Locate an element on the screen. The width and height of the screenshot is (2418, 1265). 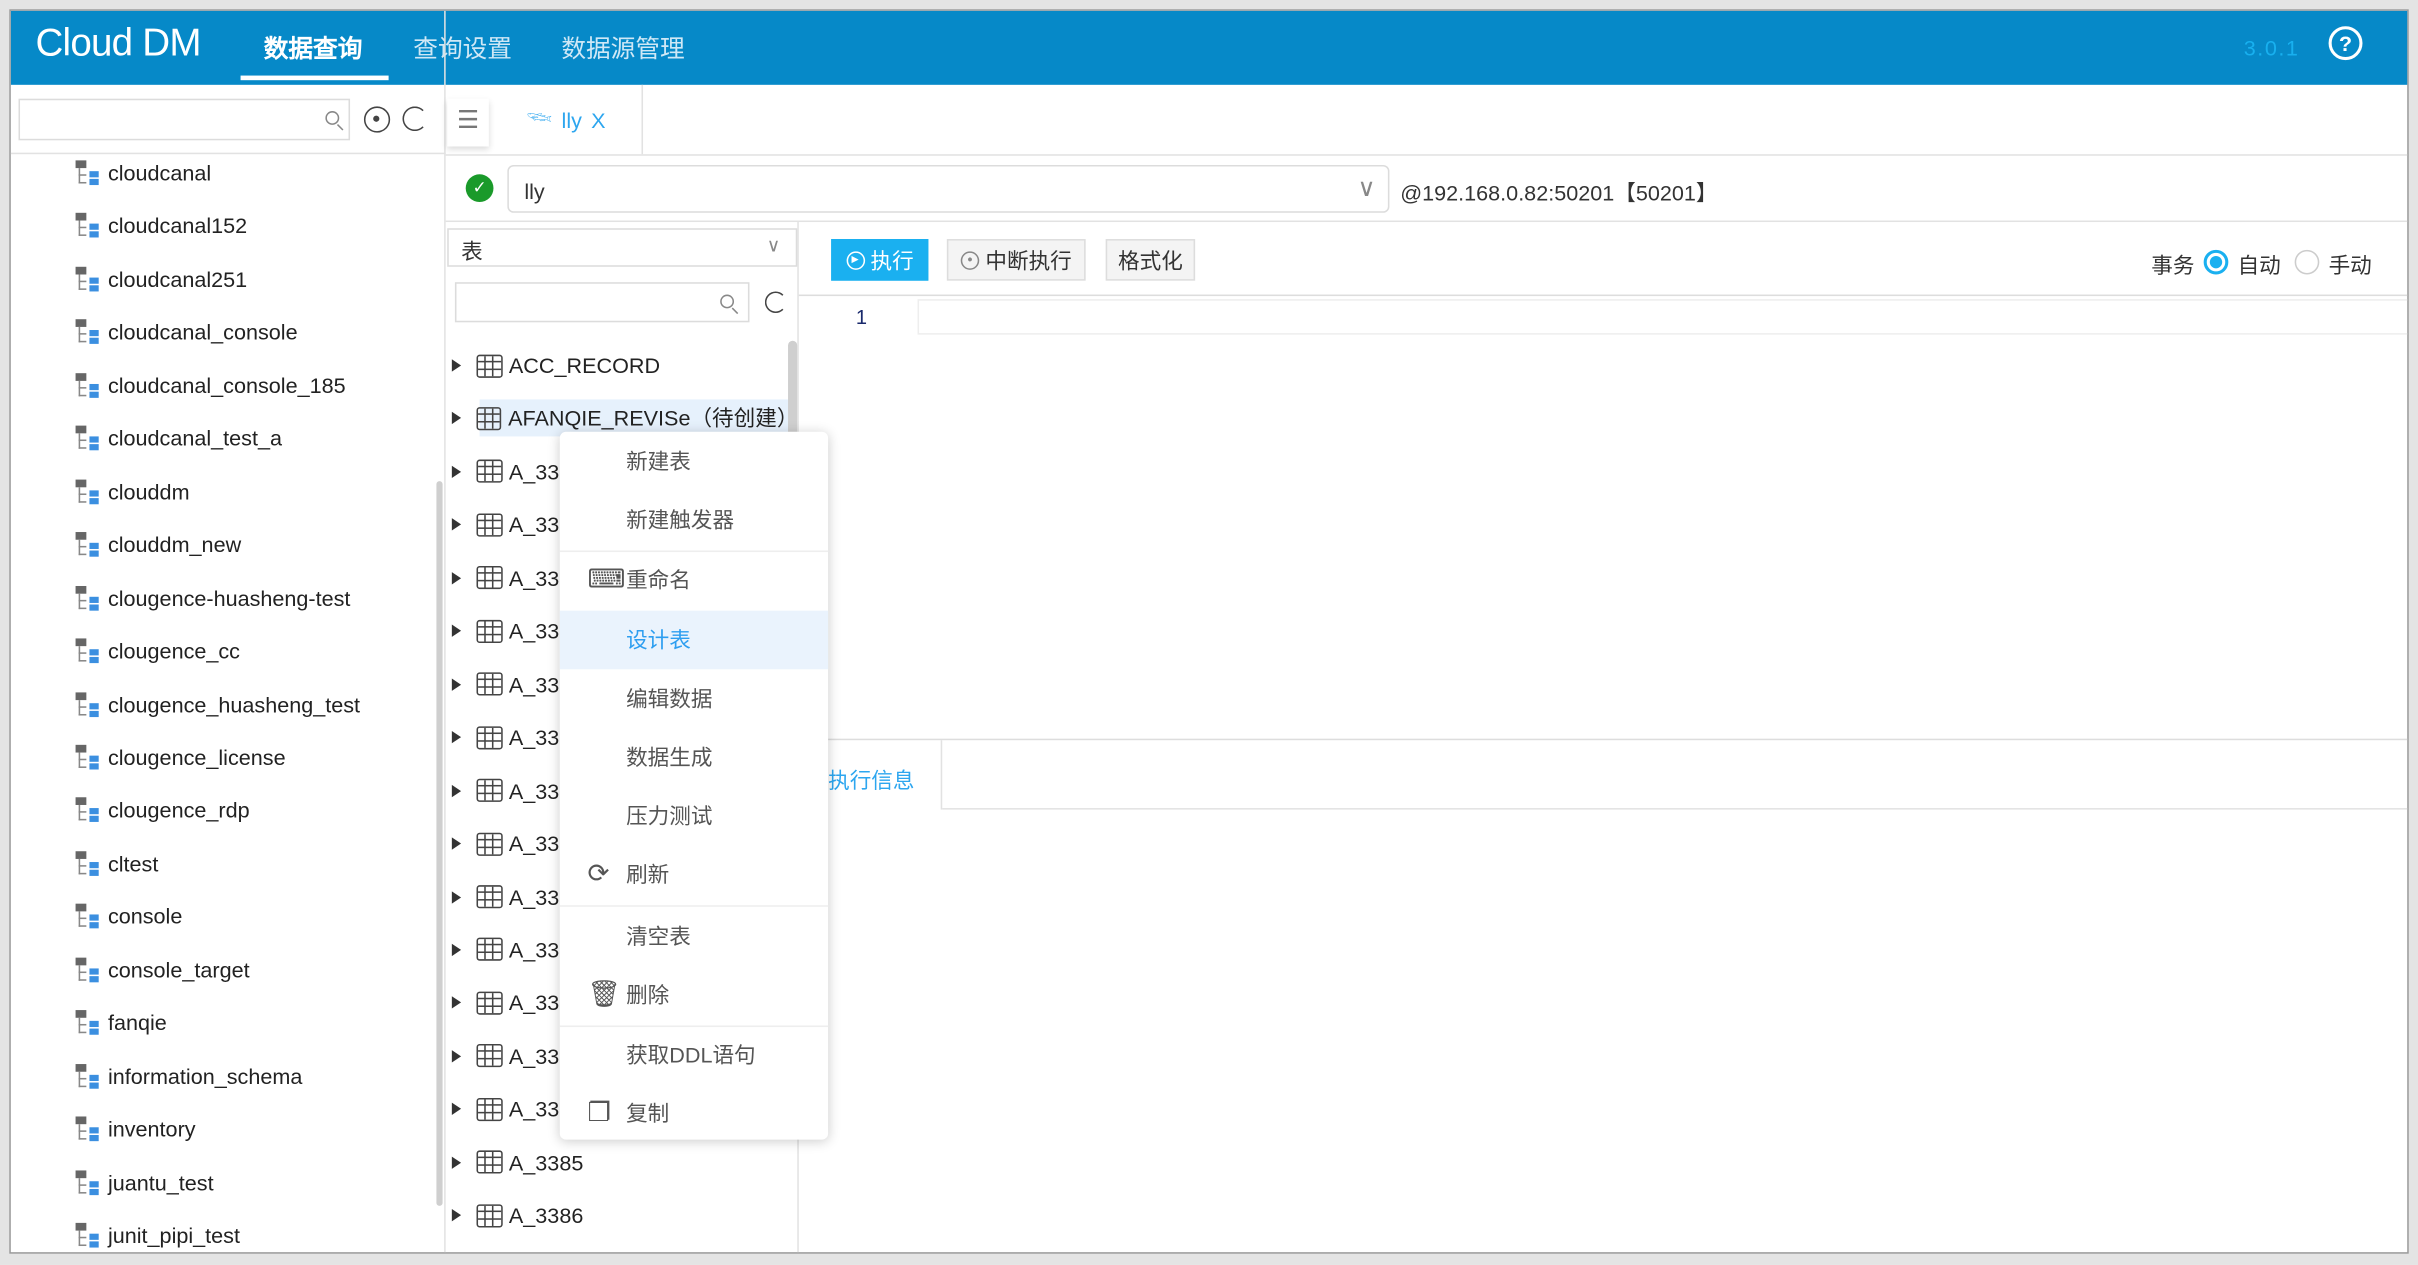
copy-icon: ❐ is located at coordinates (599, 1113).